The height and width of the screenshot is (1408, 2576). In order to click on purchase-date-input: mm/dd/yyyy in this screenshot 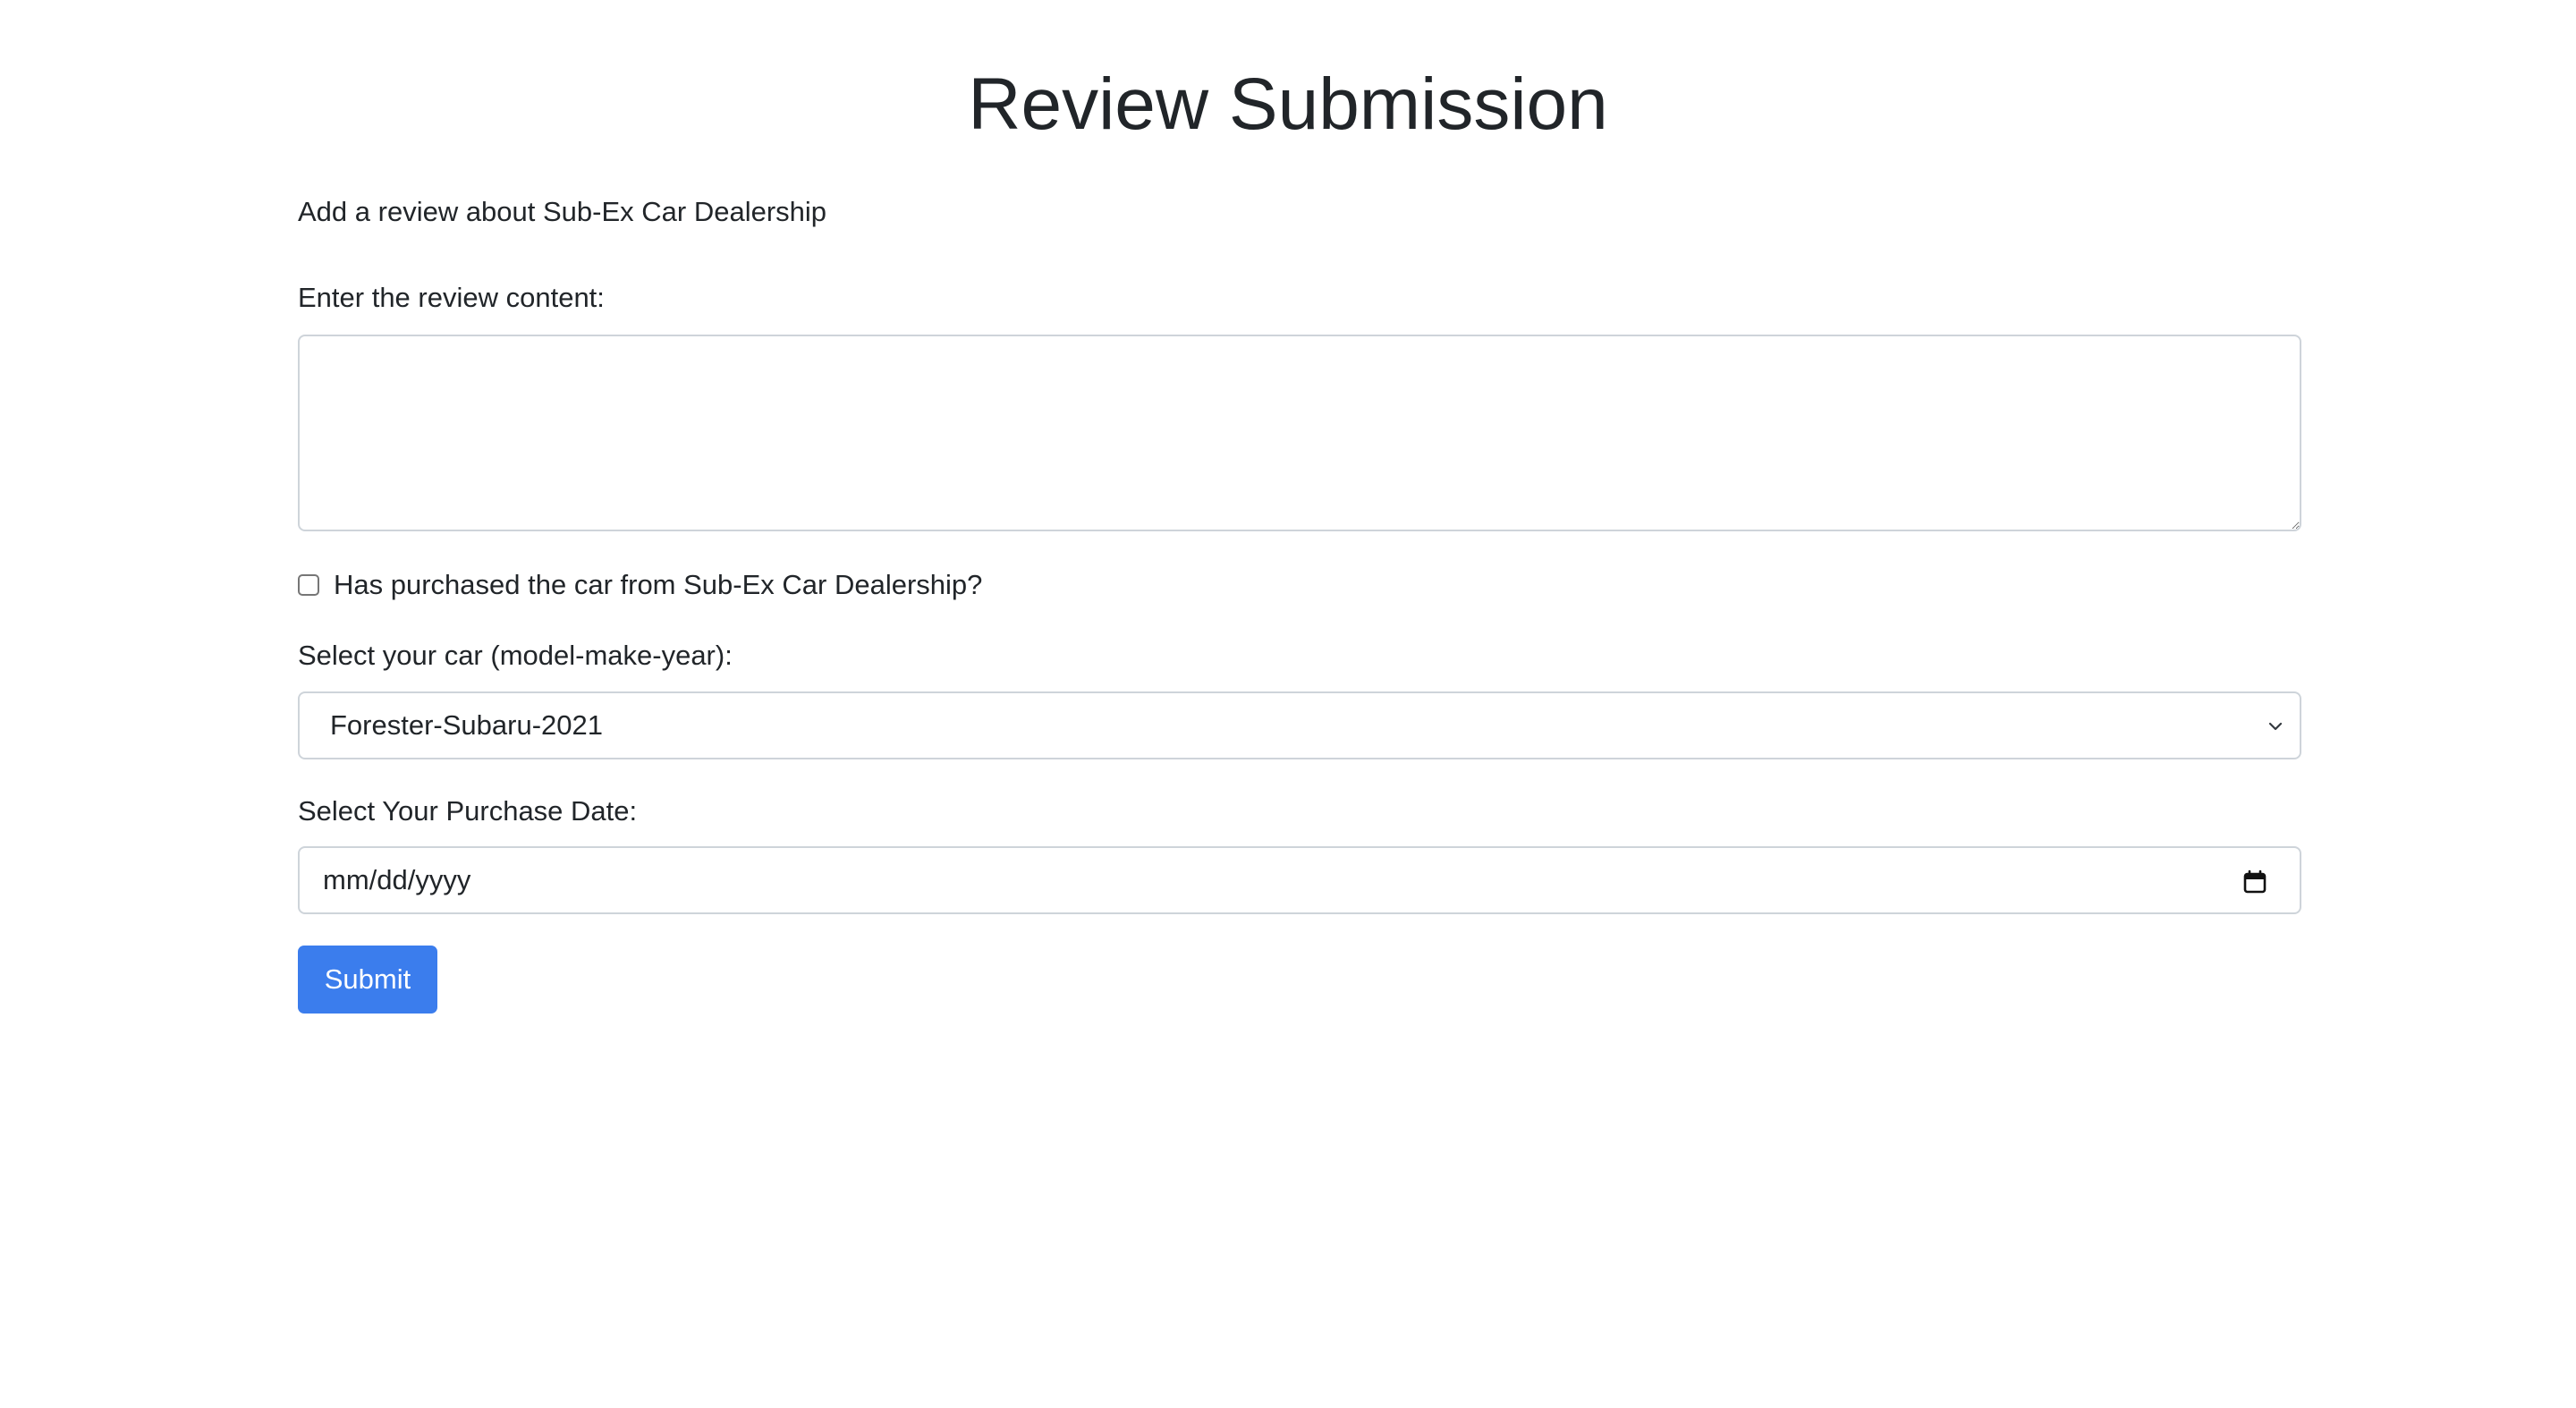, I will do `click(1299, 880)`.